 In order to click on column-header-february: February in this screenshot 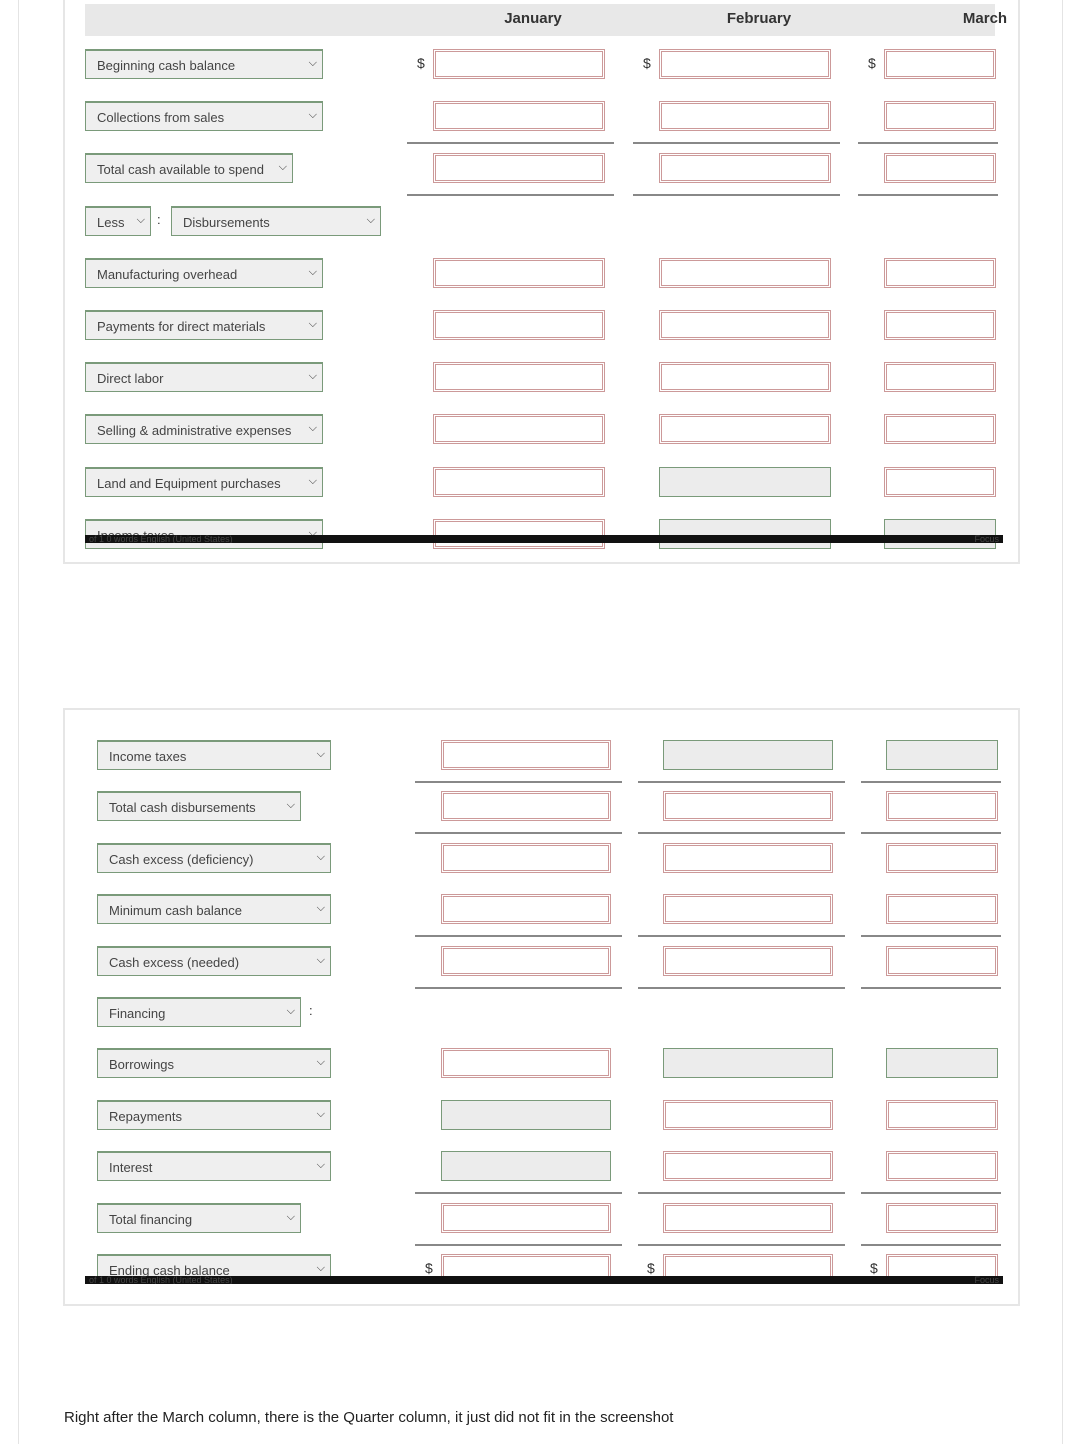, I will do `click(759, 18)`.